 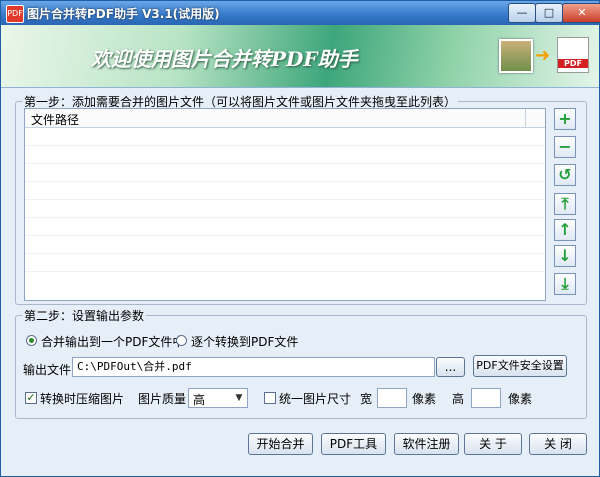 What do you see at coordinates (55, 119) in the screenshot?
I see `column-header-path: 文件路径` at bounding box center [55, 119].